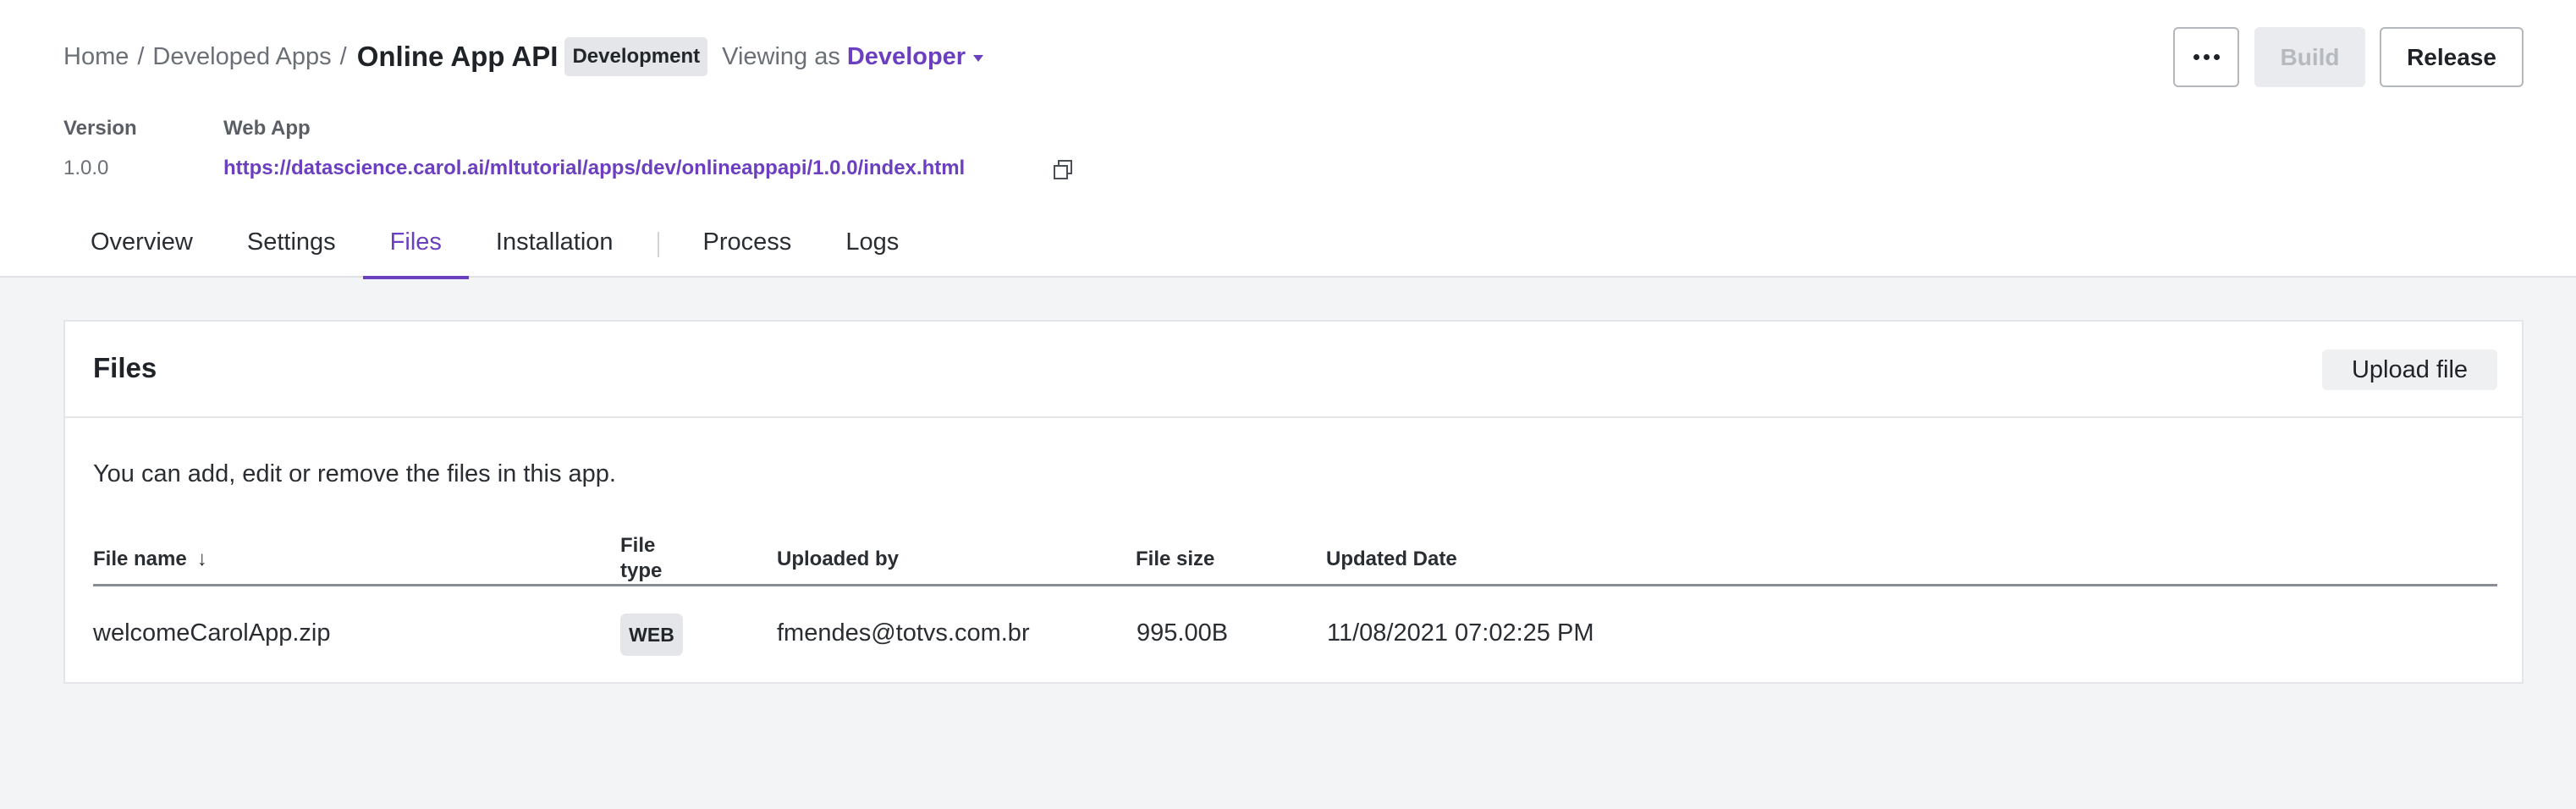  I want to click on release-button: Release, so click(2452, 57).